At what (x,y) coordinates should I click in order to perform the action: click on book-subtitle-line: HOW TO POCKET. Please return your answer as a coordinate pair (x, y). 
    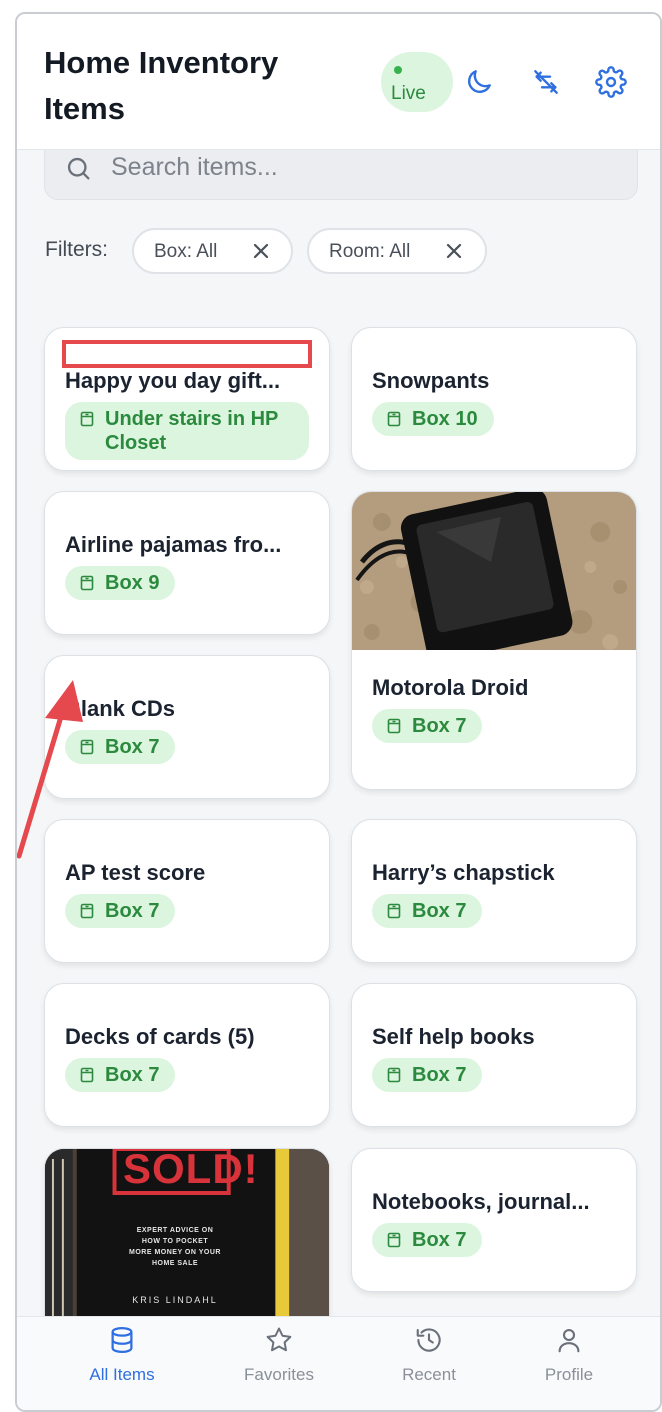
    Looking at the image, I should click on (175, 1241).